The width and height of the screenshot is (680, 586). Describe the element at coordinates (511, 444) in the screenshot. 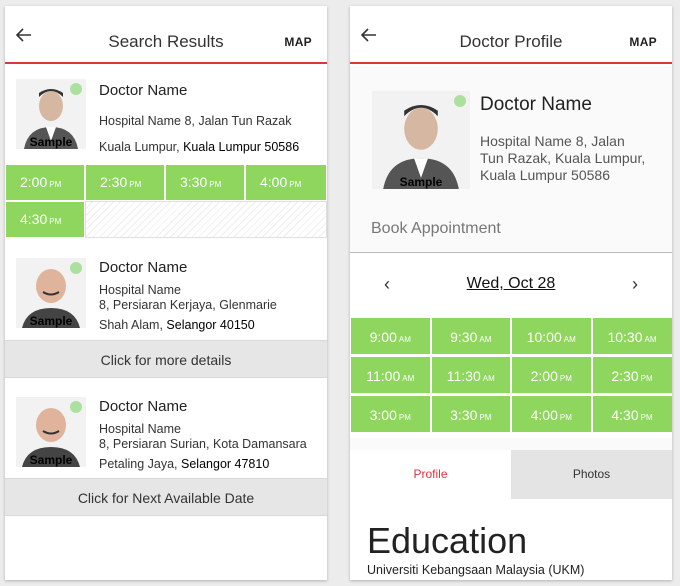

I see `spacer` at that location.